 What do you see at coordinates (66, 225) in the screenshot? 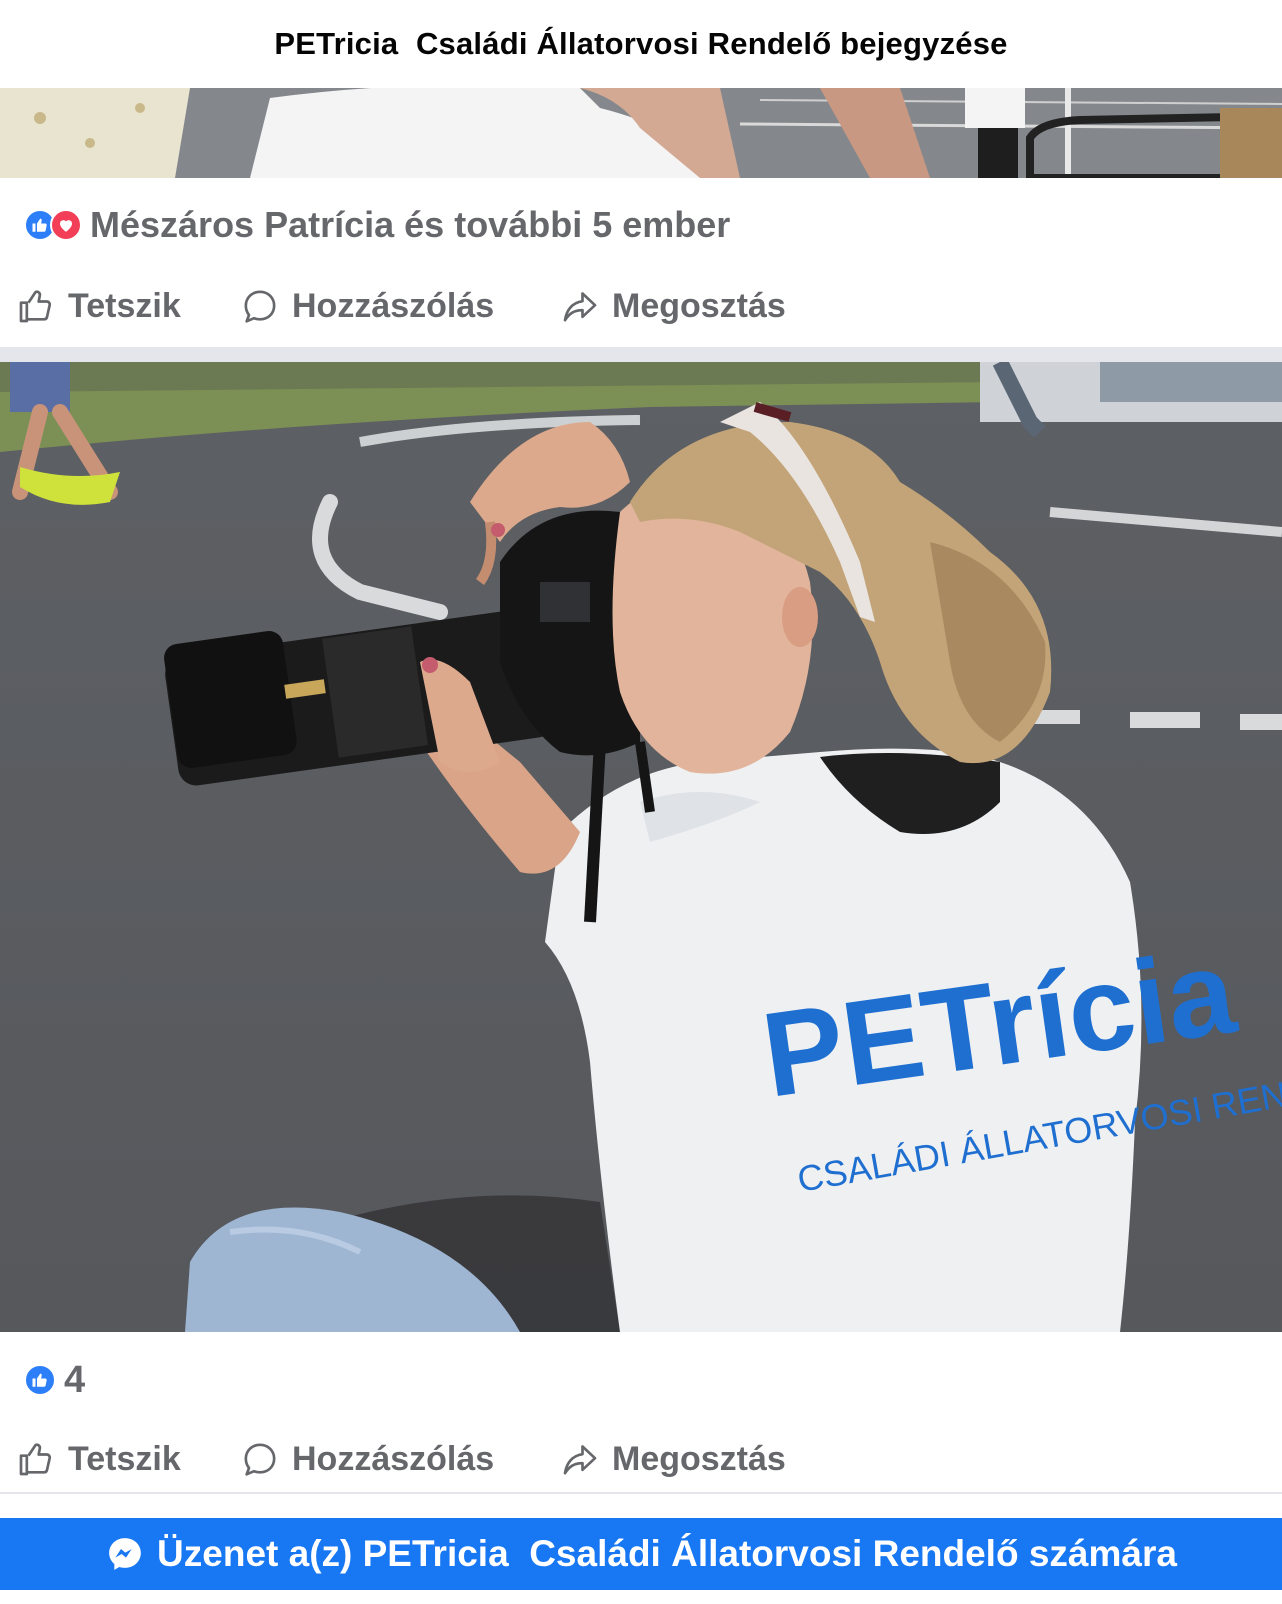
I see `love-icon` at bounding box center [66, 225].